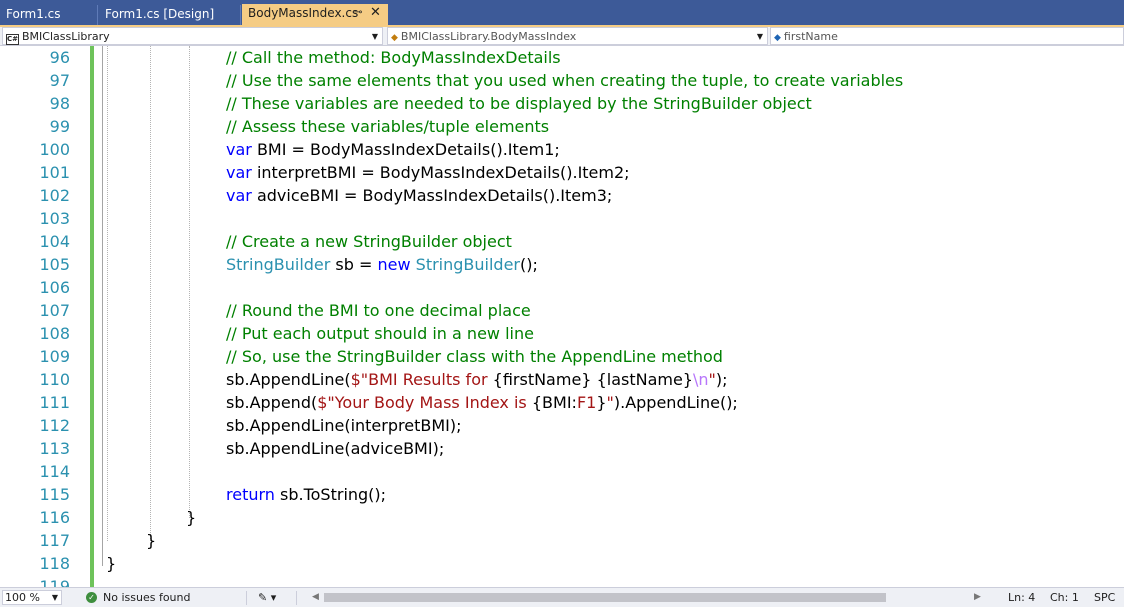 This screenshot has height=607, width=1124. I want to click on tab-label: Form1.cs, so click(33, 14).